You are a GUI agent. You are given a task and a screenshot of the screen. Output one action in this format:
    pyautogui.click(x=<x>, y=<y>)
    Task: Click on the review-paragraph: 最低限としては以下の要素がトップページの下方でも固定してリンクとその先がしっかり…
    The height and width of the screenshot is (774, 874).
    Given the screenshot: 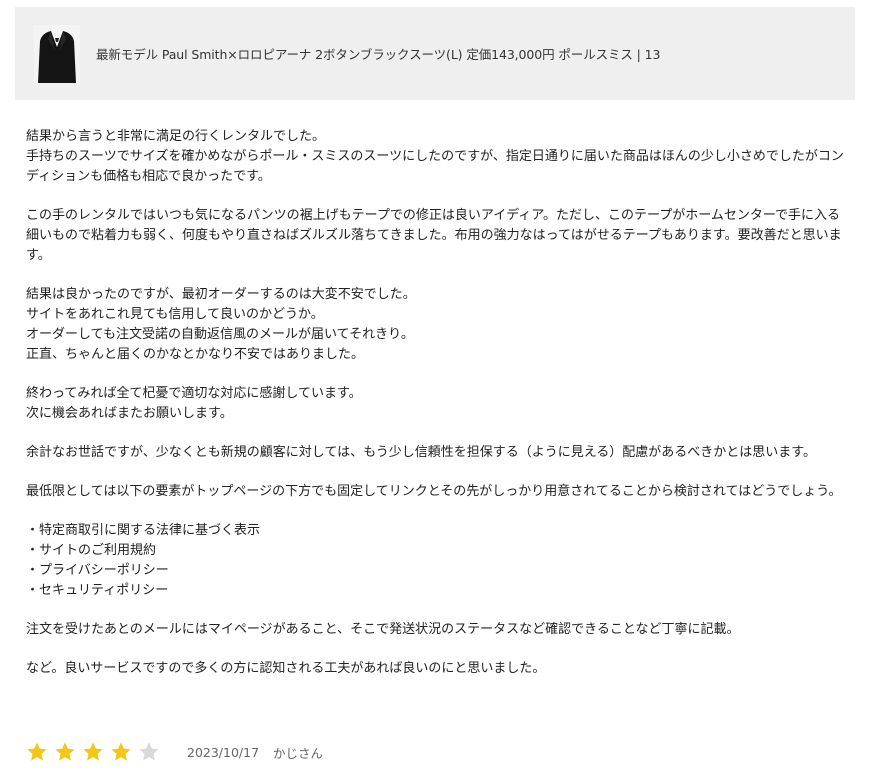 What is the action you would take?
    pyautogui.click(x=434, y=491)
    